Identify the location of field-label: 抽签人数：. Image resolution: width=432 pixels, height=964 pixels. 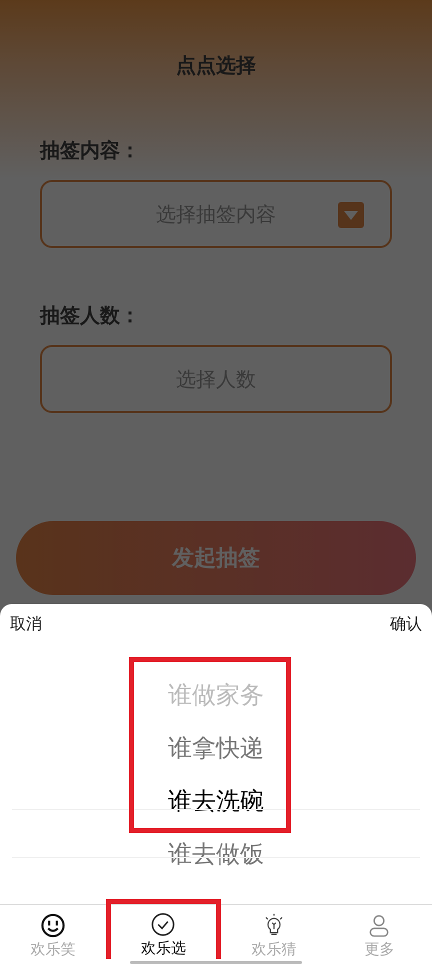
(90, 315).